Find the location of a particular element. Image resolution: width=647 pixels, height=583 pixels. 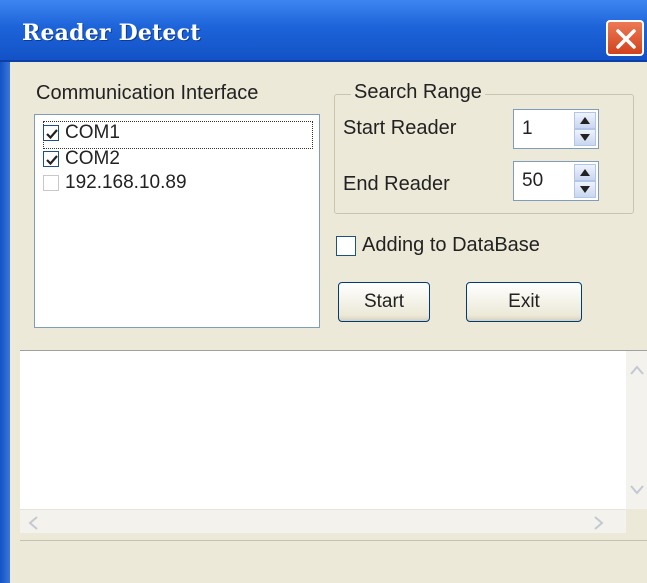

end-reader-down-button is located at coordinates (585, 189).